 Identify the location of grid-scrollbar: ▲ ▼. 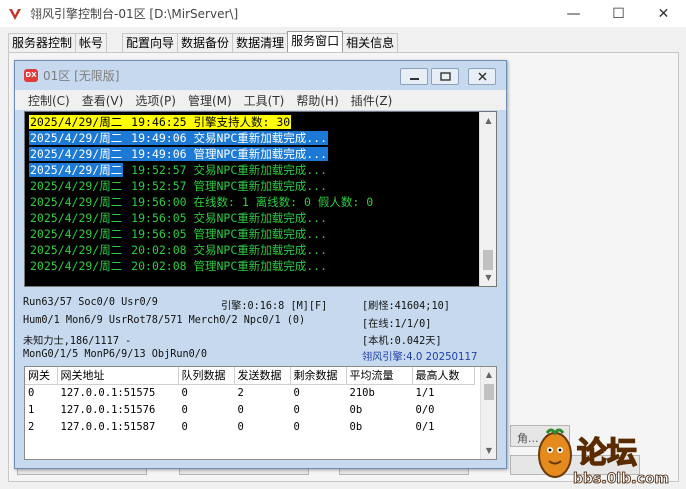
(488, 413).